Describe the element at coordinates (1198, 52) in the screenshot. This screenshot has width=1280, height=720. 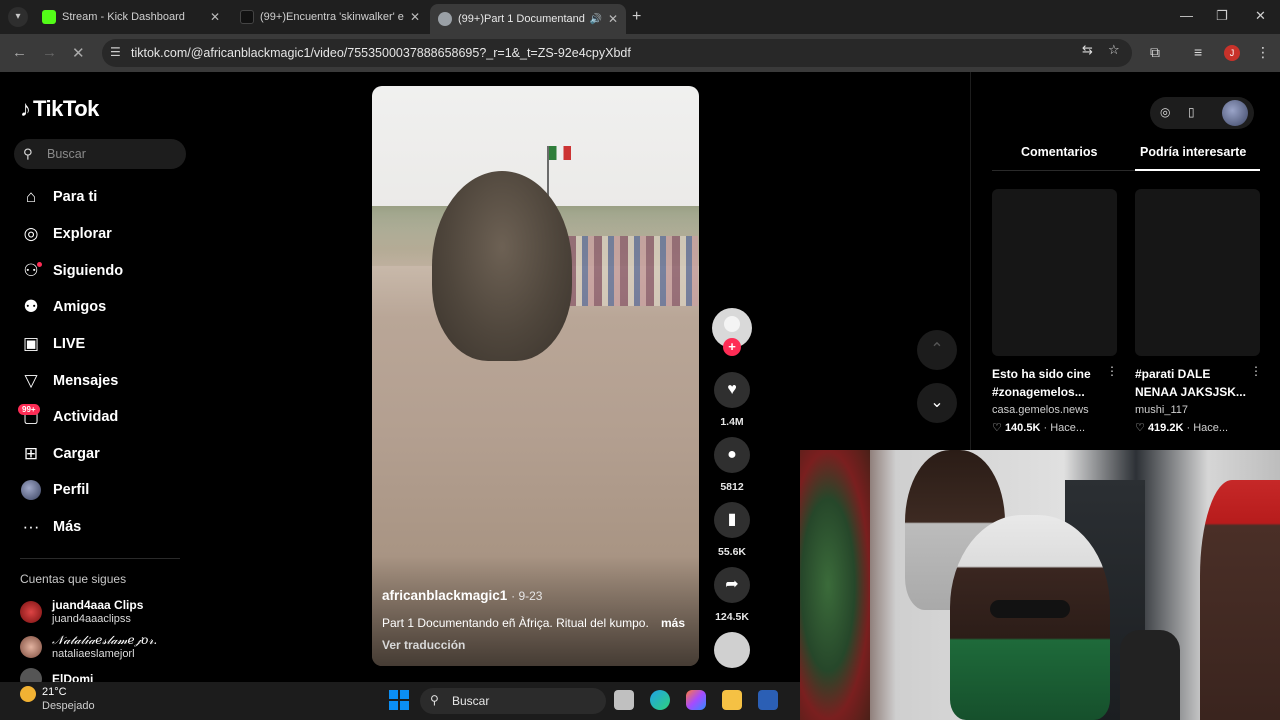
I see `media-controls-icon: ≡` at that location.